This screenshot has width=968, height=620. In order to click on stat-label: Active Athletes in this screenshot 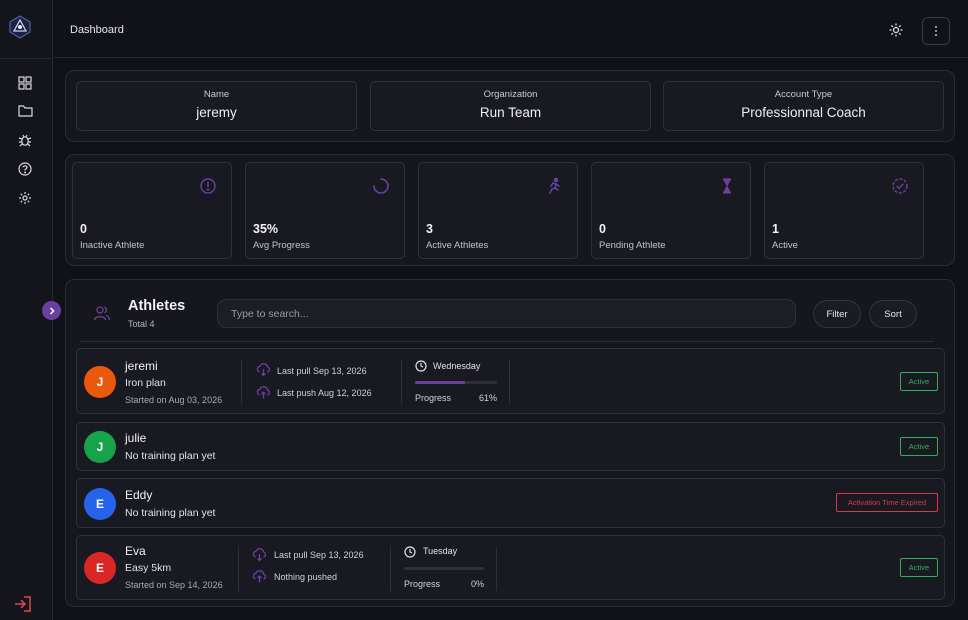, I will do `click(457, 245)`.